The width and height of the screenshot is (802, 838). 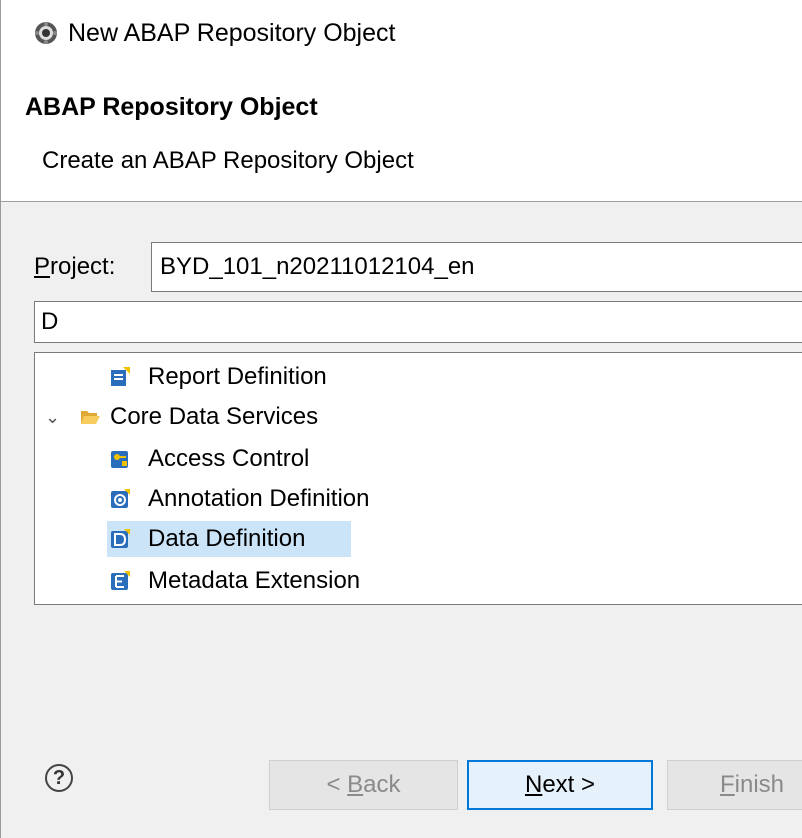 What do you see at coordinates (382, 784) in the screenshot?
I see `back-button-label: ack` at bounding box center [382, 784].